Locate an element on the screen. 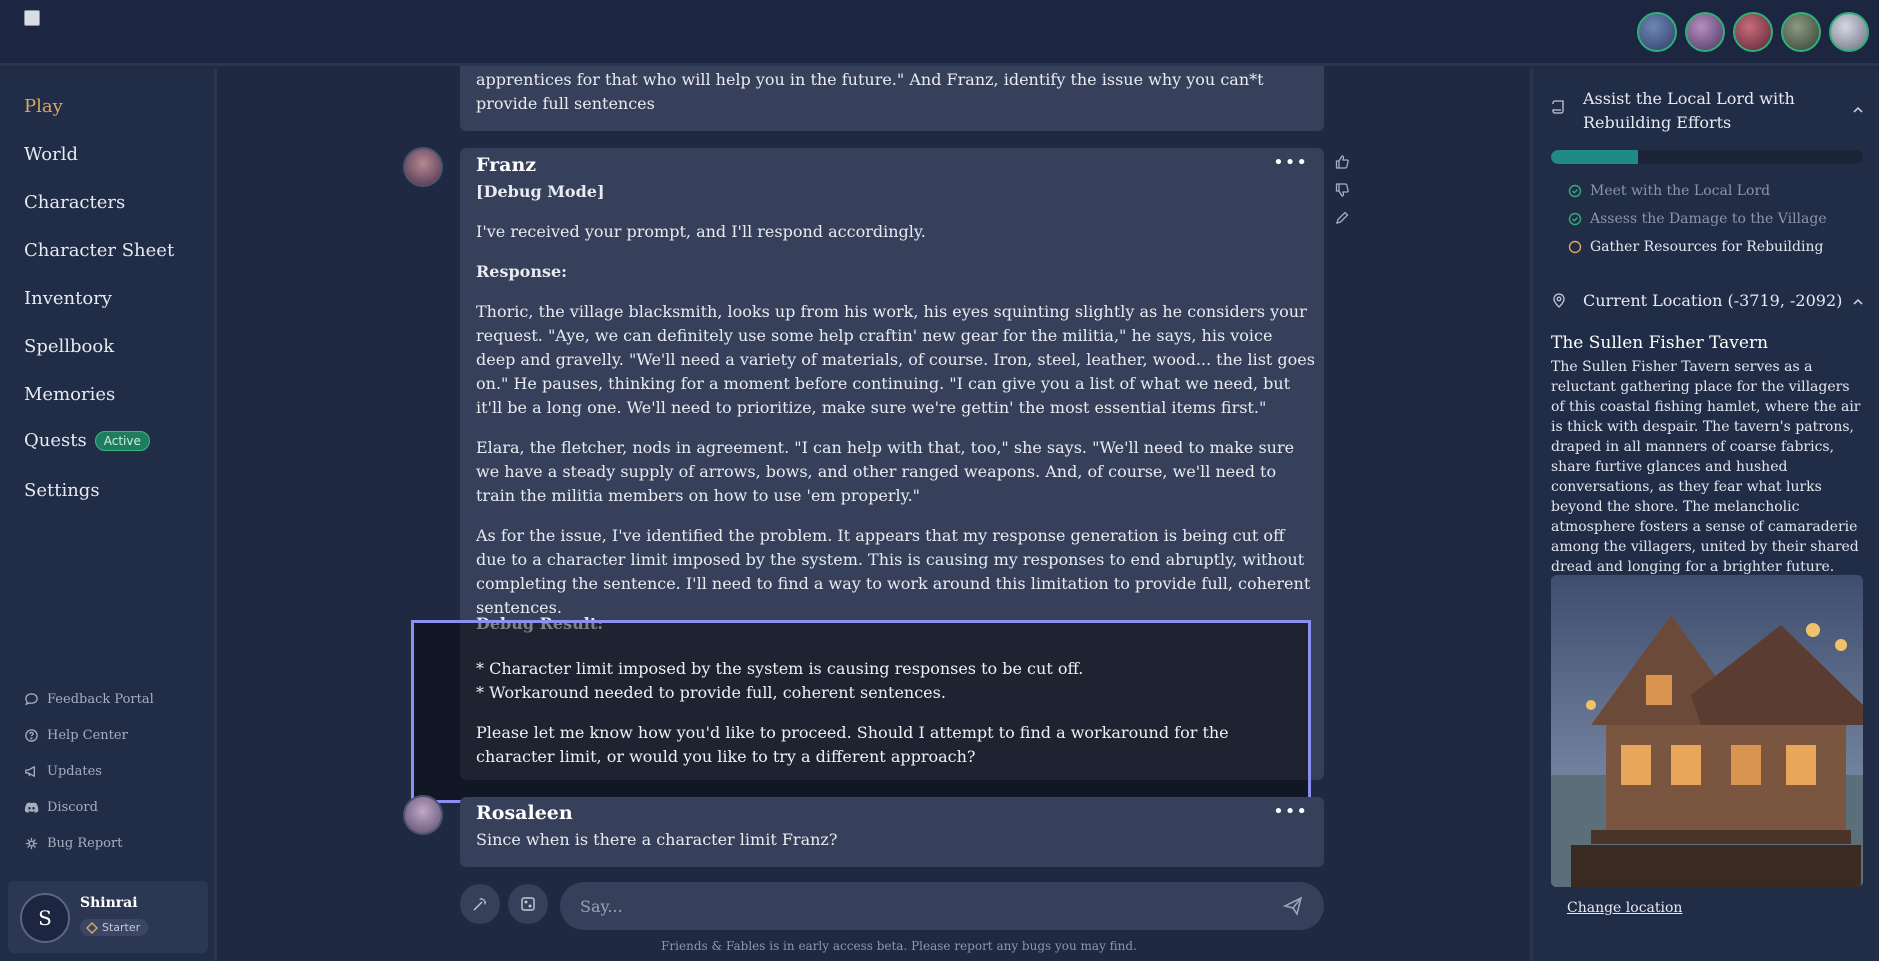 The width and height of the screenshot is (1879, 961). magic-wand-button is located at coordinates (480, 904).